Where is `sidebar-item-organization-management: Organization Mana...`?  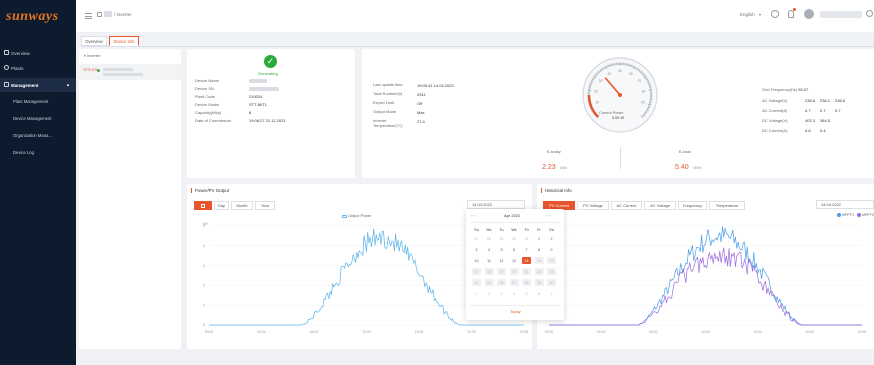
sidebar-item-organization-management: Organization Mana... is located at coordinates (38, 135).